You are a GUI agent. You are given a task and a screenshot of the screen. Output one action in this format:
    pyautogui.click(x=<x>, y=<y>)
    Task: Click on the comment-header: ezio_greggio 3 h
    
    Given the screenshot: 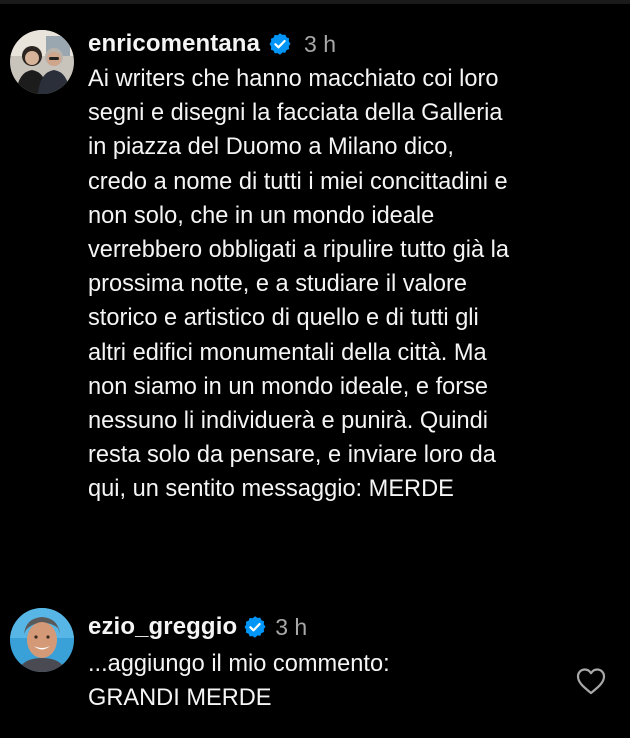 What is the action you would take?
    pyautogui.click(x=197, y=627)
    